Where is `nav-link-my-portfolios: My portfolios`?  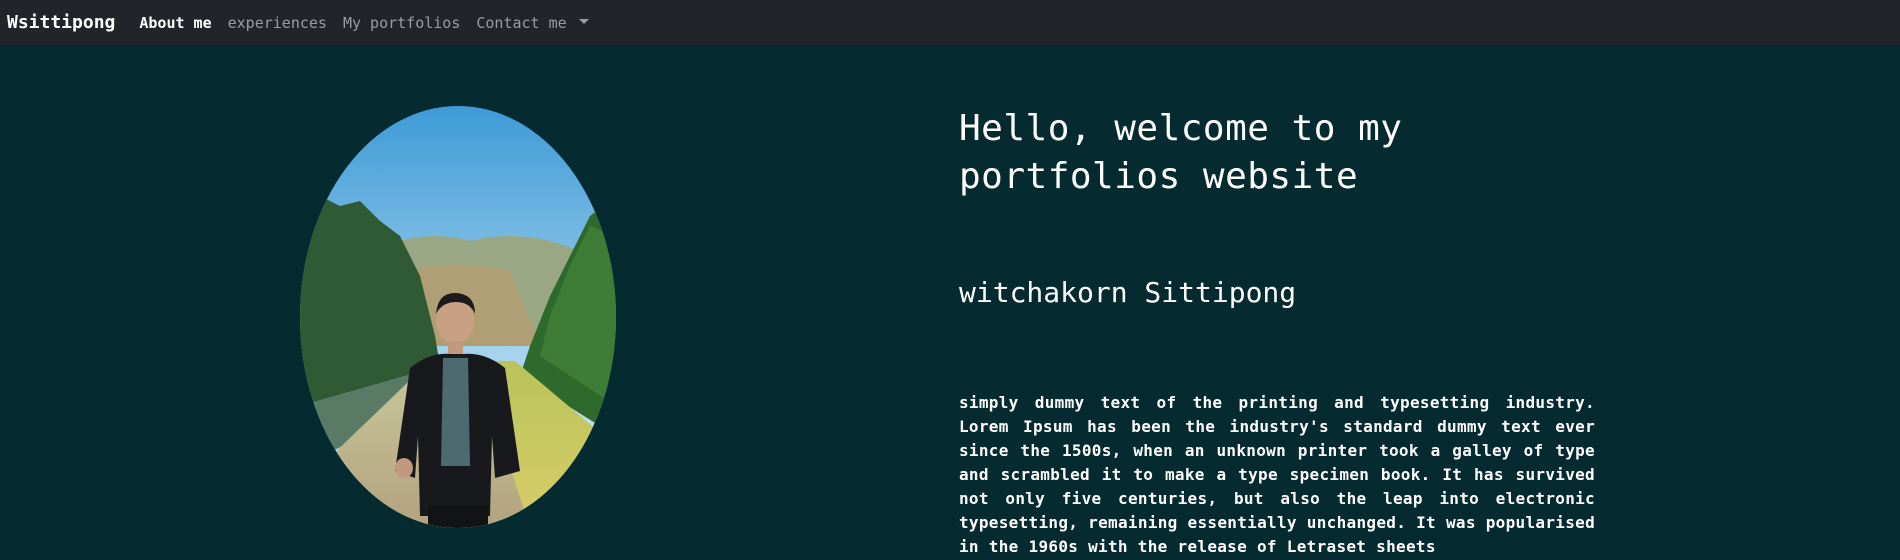
nav-link-my-portfolios: My portfolios is located at coordinates (401, 23).